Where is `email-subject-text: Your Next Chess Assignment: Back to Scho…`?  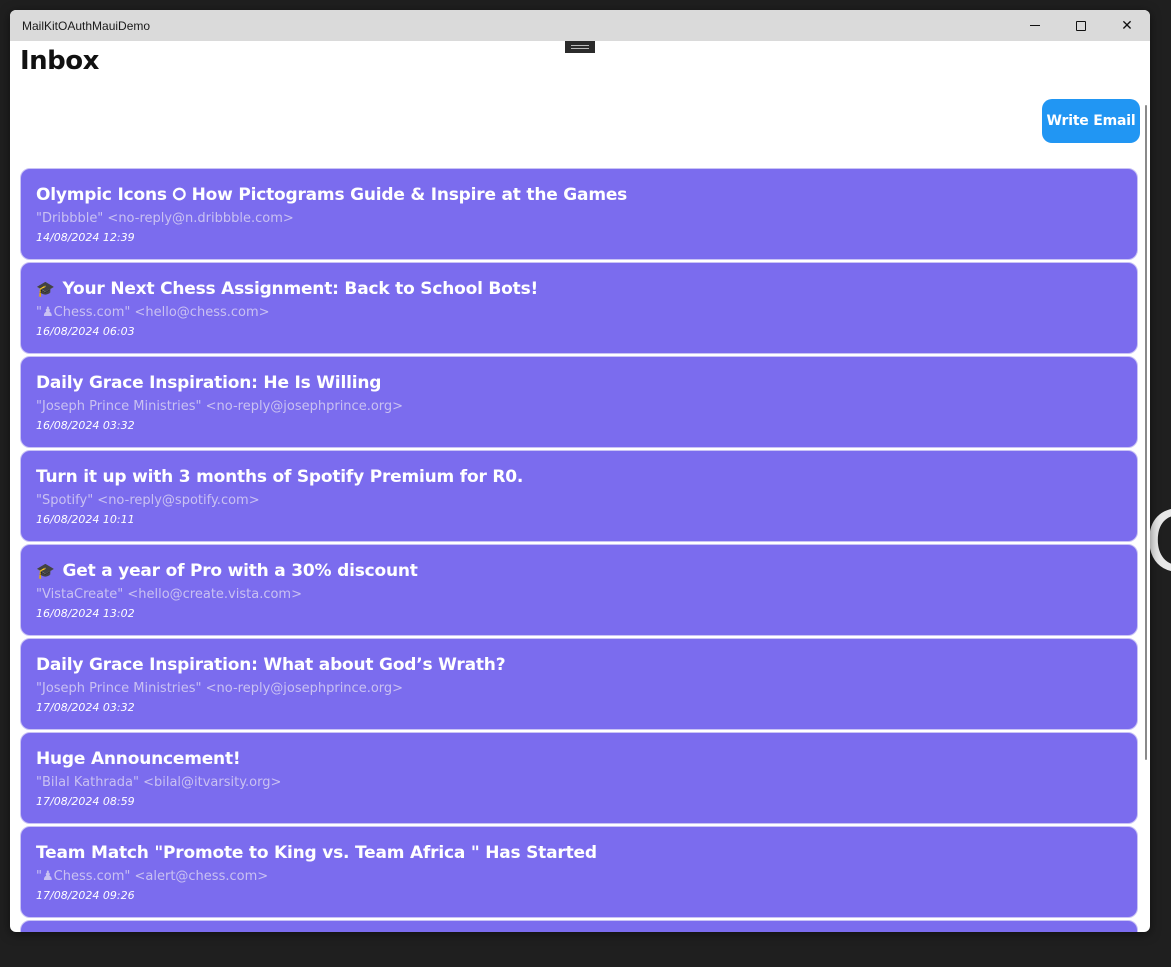
email-subject-text: Your Next Chess Assignment: Back to Scho… is located at coordinates (300, 289).